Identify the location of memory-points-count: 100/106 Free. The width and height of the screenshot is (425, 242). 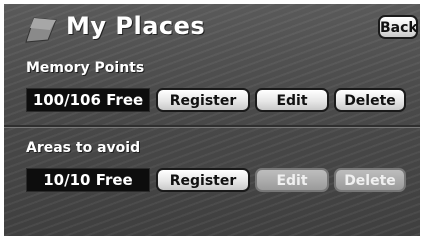
(88, 100).